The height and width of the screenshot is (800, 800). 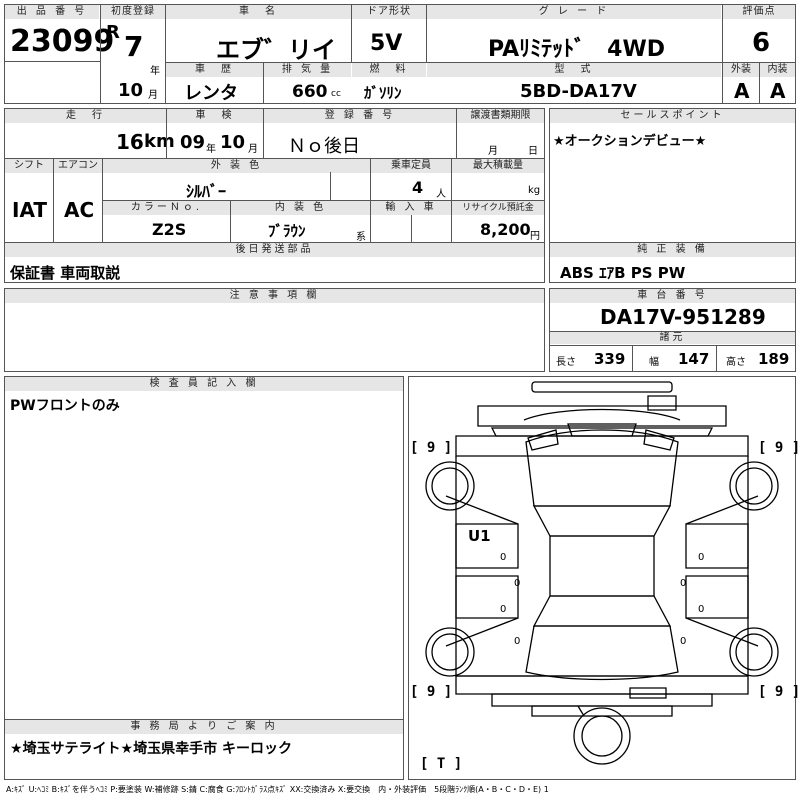 I want to click on history: レンタ, so click(x=211, y=93).